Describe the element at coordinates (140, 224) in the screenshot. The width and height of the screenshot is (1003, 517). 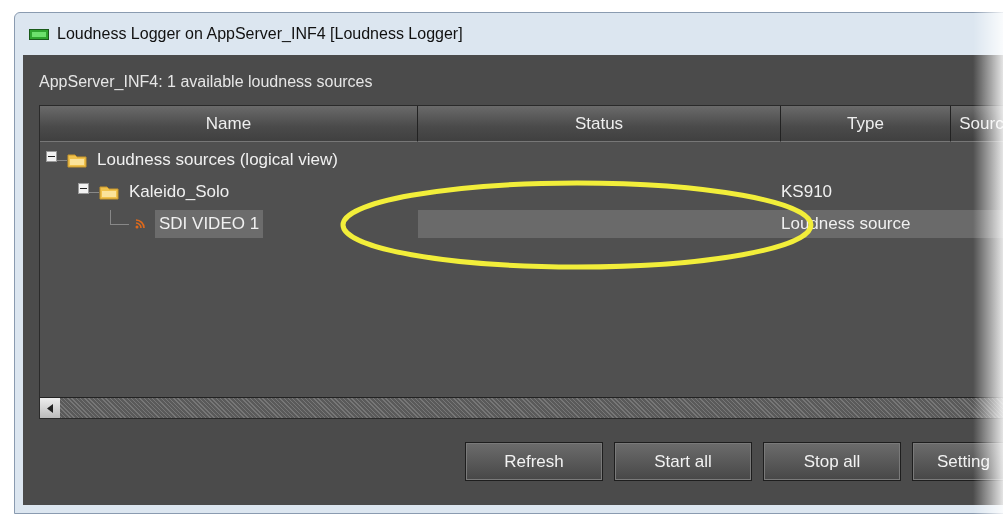
I see `signal-icon` at that location.